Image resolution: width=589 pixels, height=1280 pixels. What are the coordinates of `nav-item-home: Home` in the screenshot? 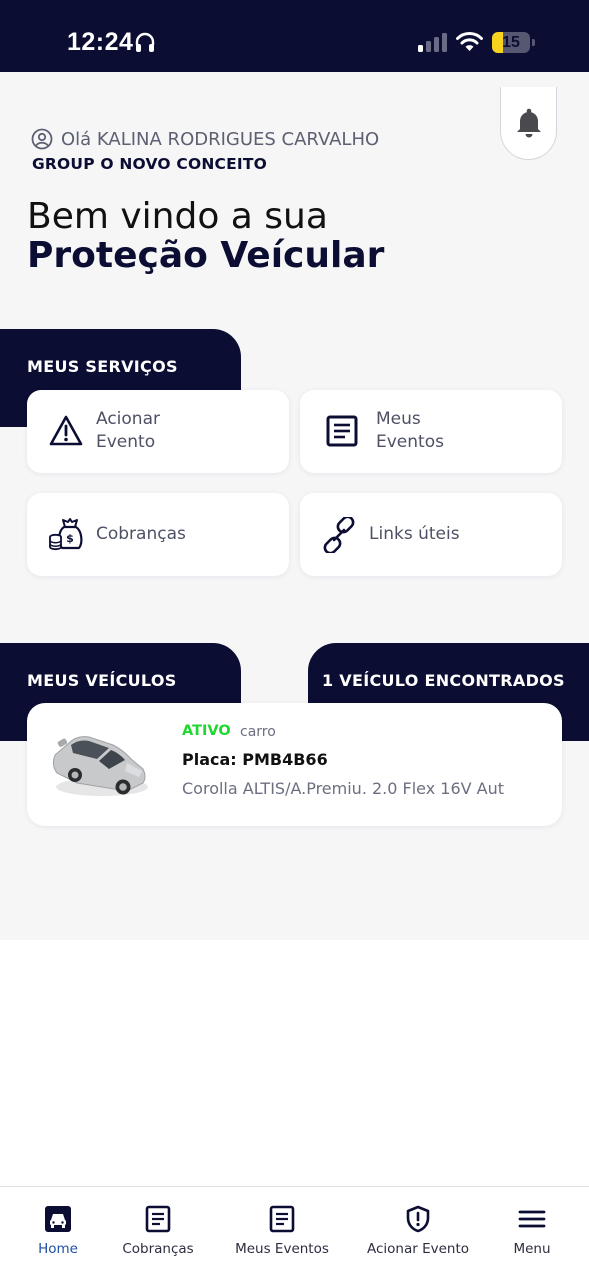 It's located at (58, 1231).